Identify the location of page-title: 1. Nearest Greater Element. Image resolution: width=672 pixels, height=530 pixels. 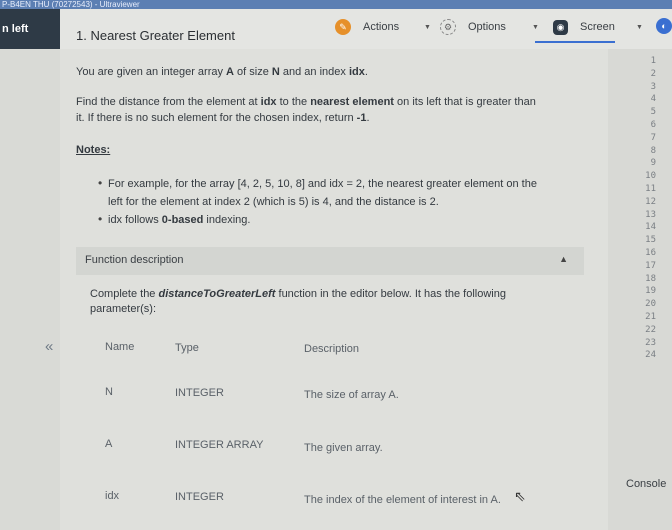
(155, 35).